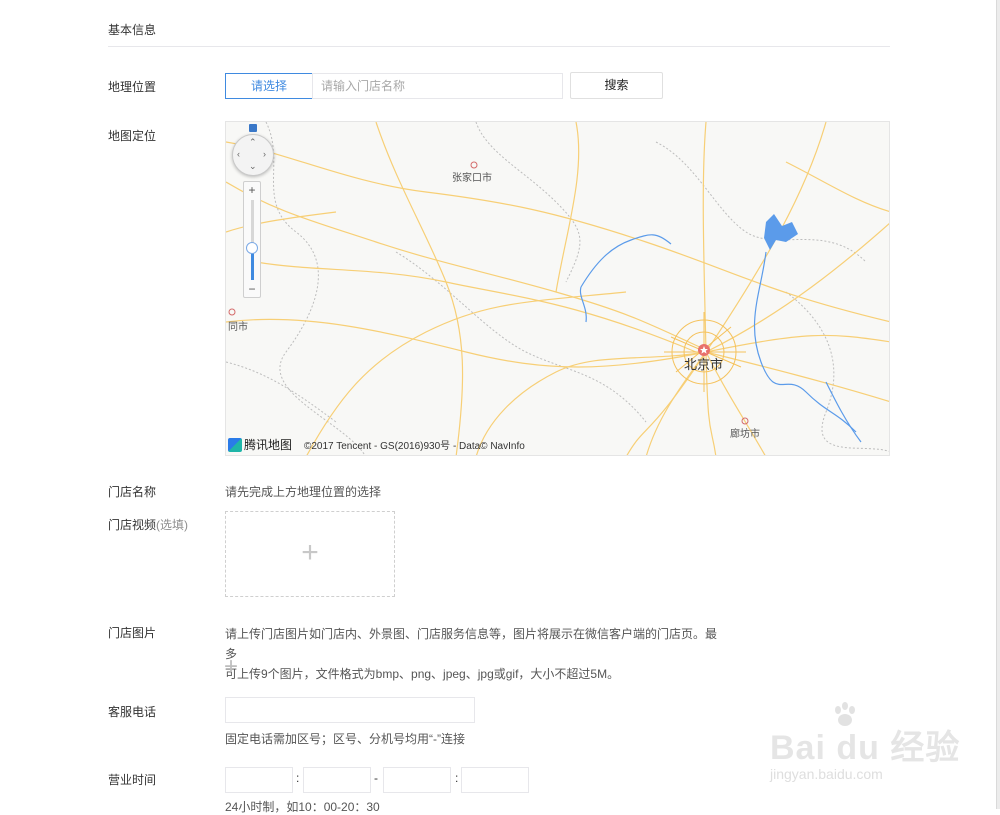 This screenshot has height=815, width=1000. I want to click on close-minute-input, so click(495, 780).